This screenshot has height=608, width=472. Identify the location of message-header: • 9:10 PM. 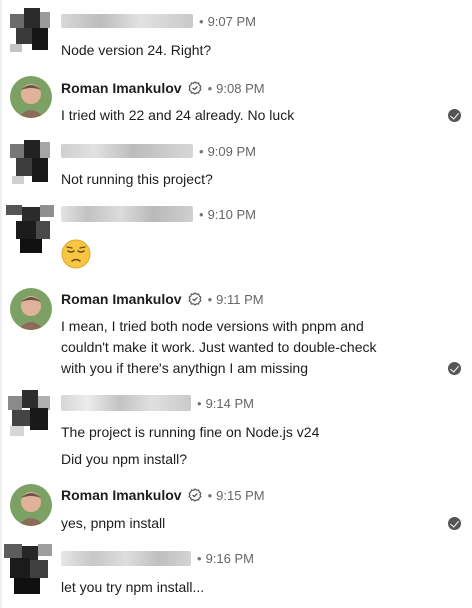
(158, 214).